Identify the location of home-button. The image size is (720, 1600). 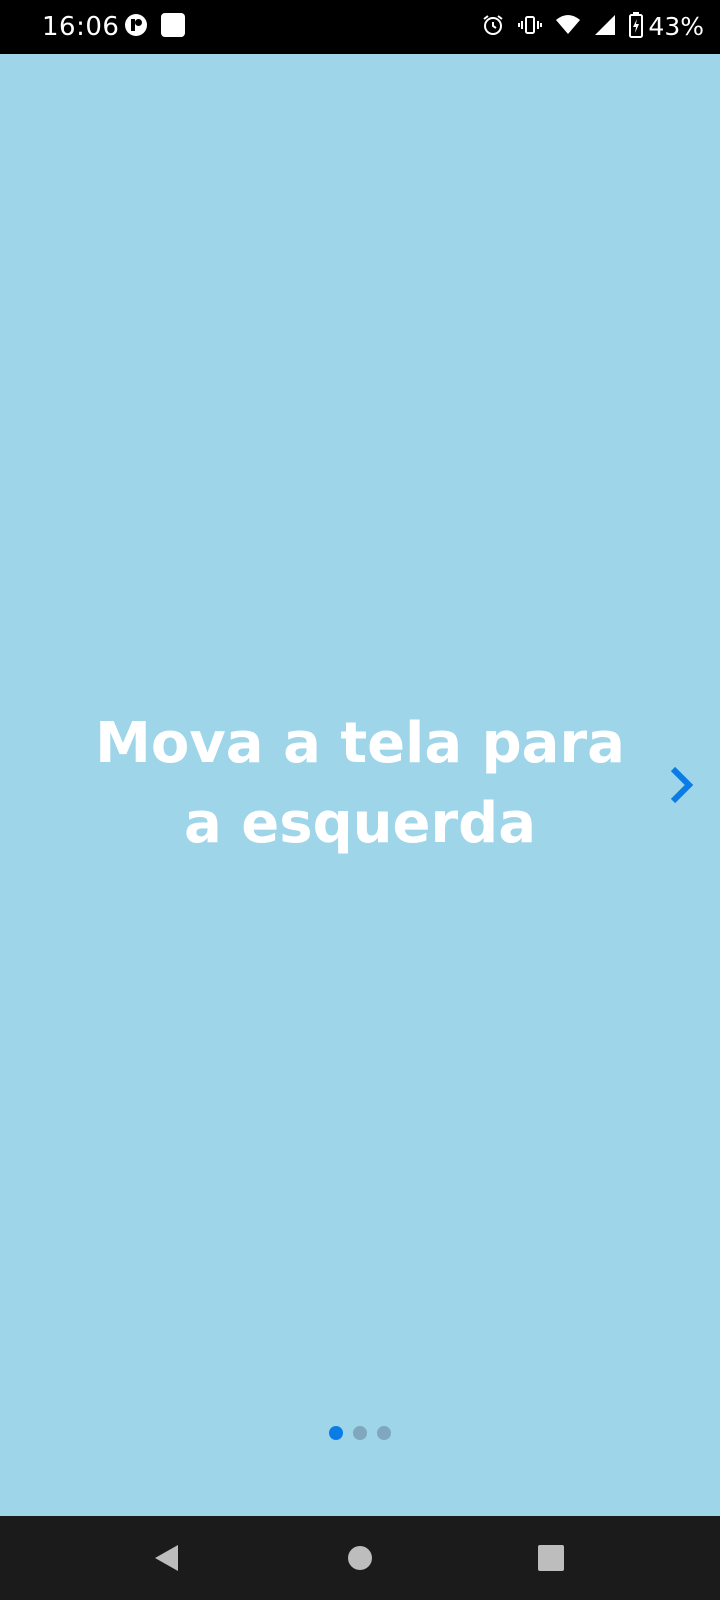
(360, 1558).